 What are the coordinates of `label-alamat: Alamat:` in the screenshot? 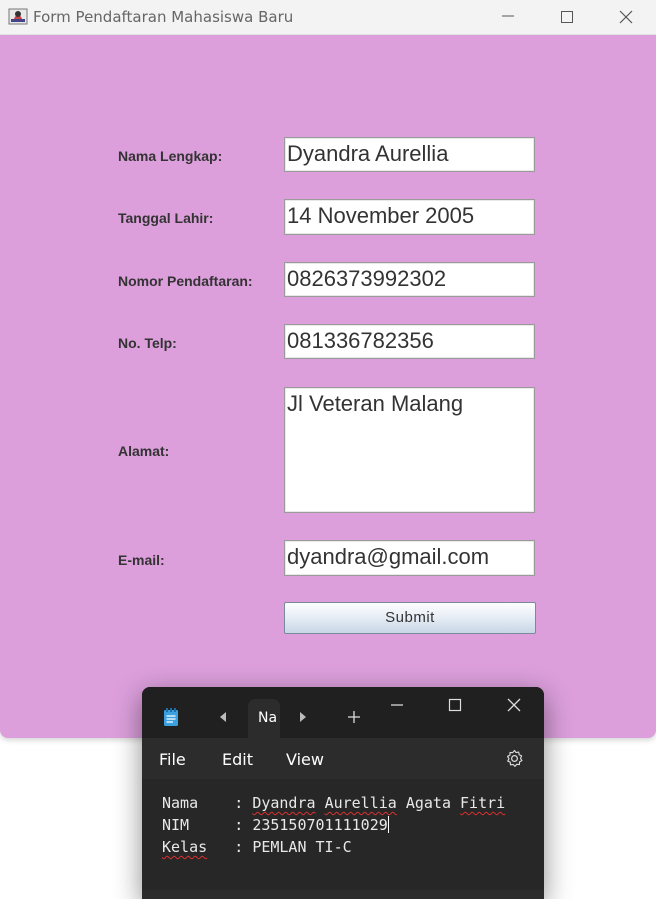 It's located at (144, 451).